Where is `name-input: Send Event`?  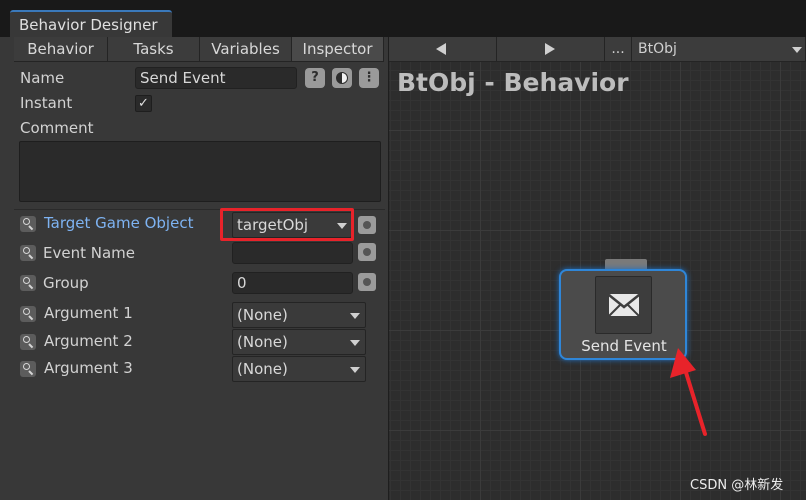
name-input: Send Event is located at coordinates (216, 78).